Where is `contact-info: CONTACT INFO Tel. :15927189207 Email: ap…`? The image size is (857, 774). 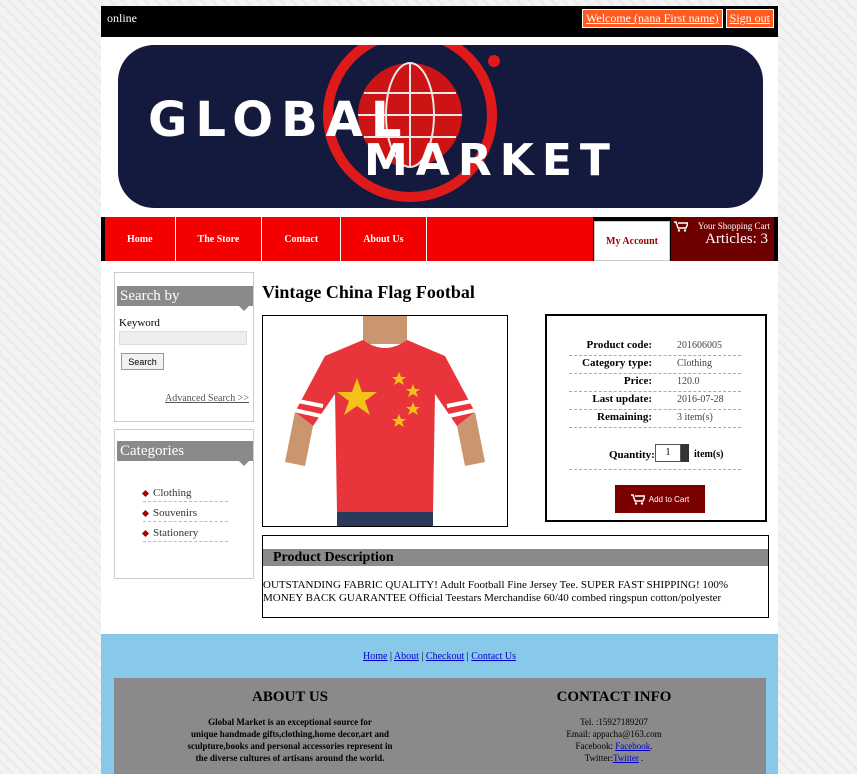 contact-info: CONTACT INFO Tel. :15927189207 Email: ap… is located at coordinates (614, 721).